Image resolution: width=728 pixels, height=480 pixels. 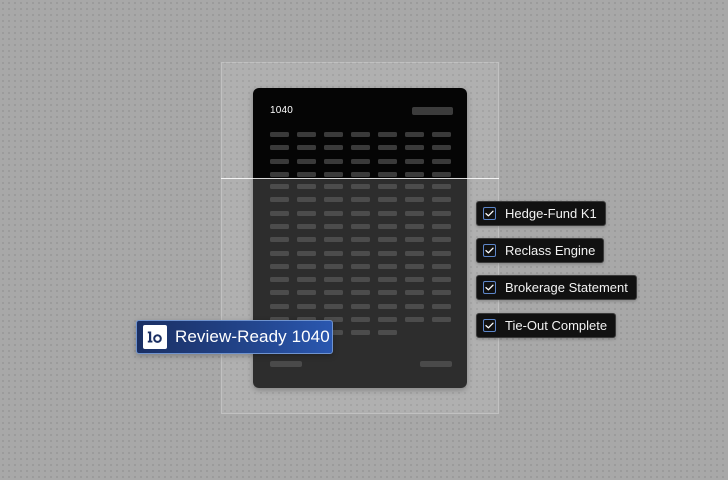 What do you see at coordinates (286, 364) in the screenshot?
I see `document-footer-left-placeholder` at bounding box center [286, 364].